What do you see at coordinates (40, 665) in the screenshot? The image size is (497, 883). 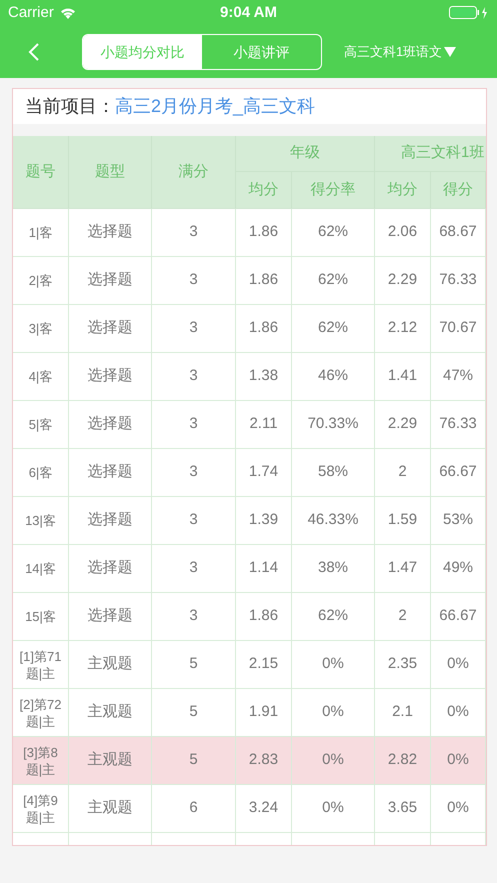 I see `table-cell-text: [1]第71题|主` at bounding box center [40, 665].